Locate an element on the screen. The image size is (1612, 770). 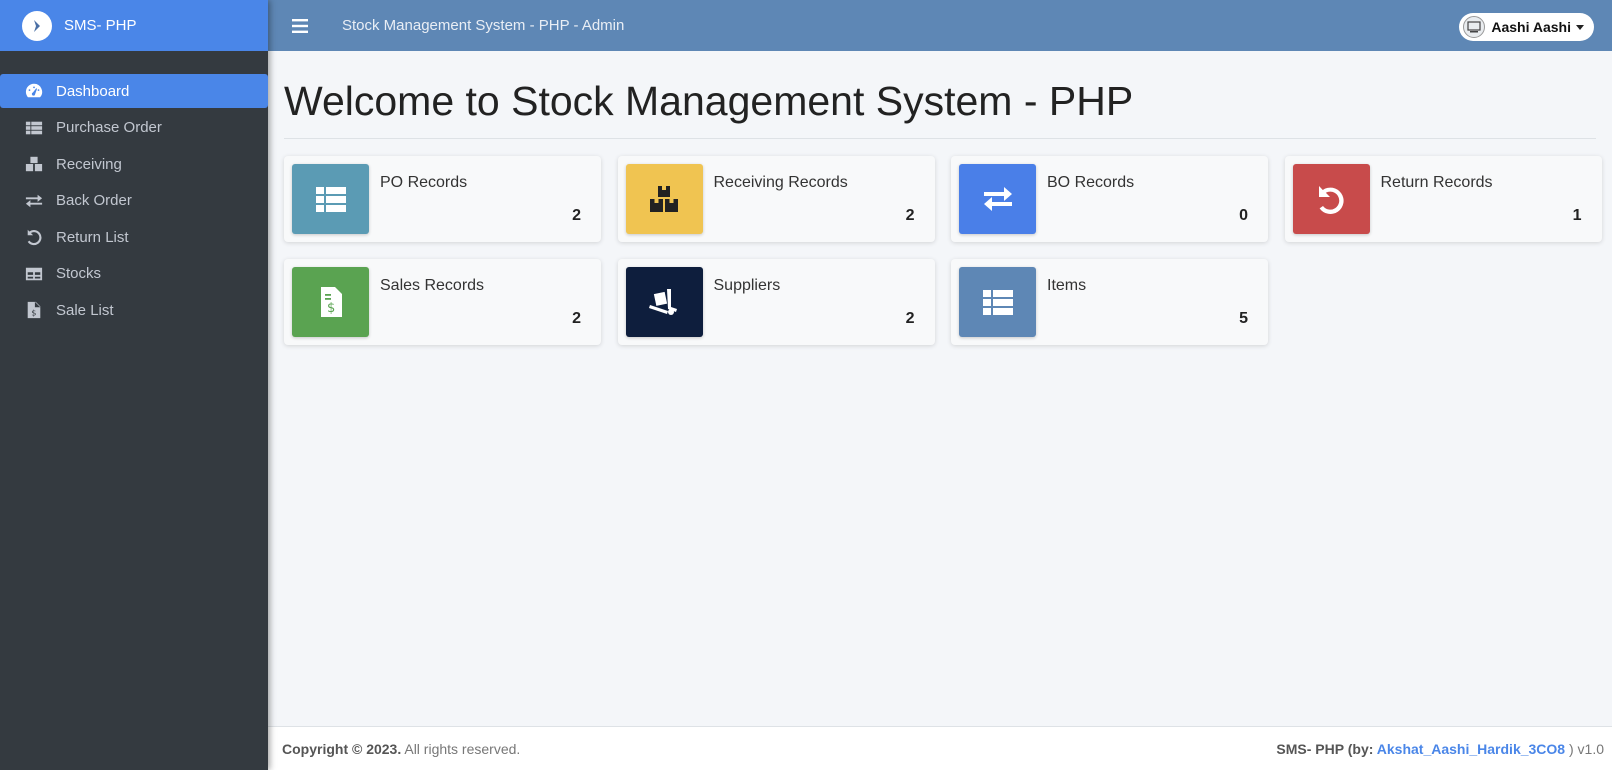
sidebar-item-label: Back Order is located at coordinates (94, 200).